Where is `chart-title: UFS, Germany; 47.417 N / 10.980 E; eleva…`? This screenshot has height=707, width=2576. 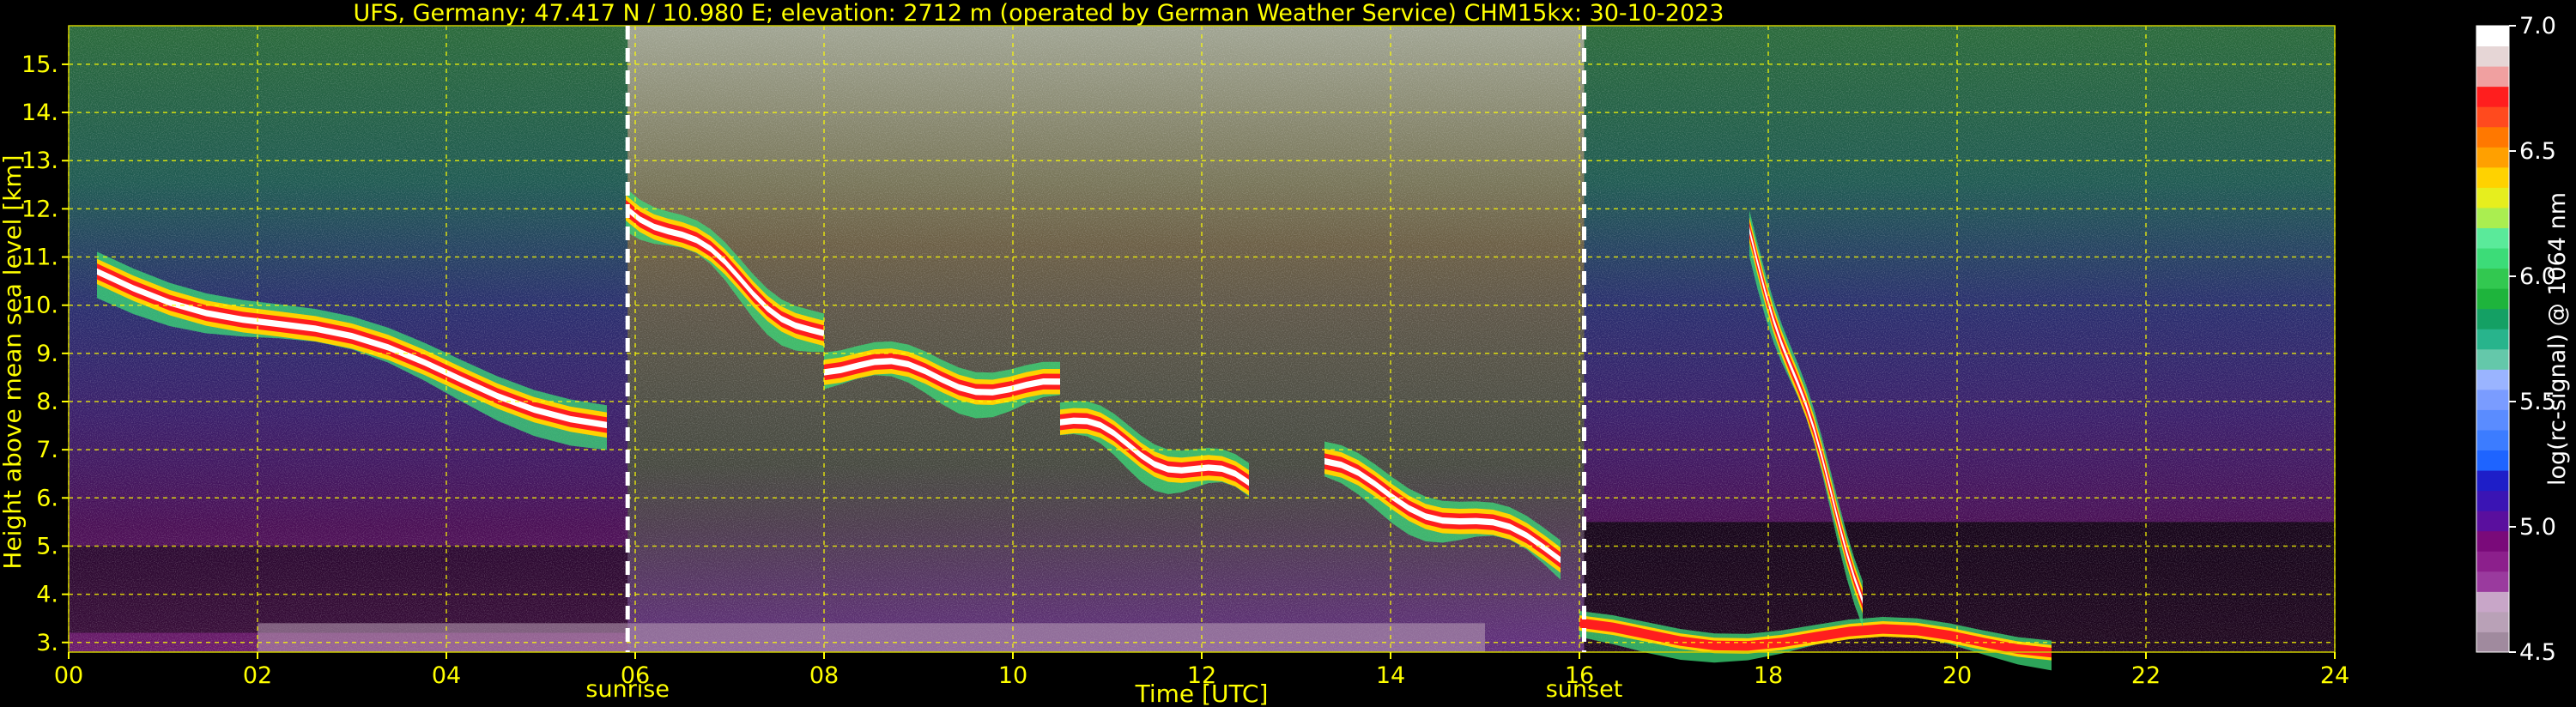 chart-title: UFS, Germany; 47.417 N / 10.980 E; eleva… is located at coordinates (1039, 14).